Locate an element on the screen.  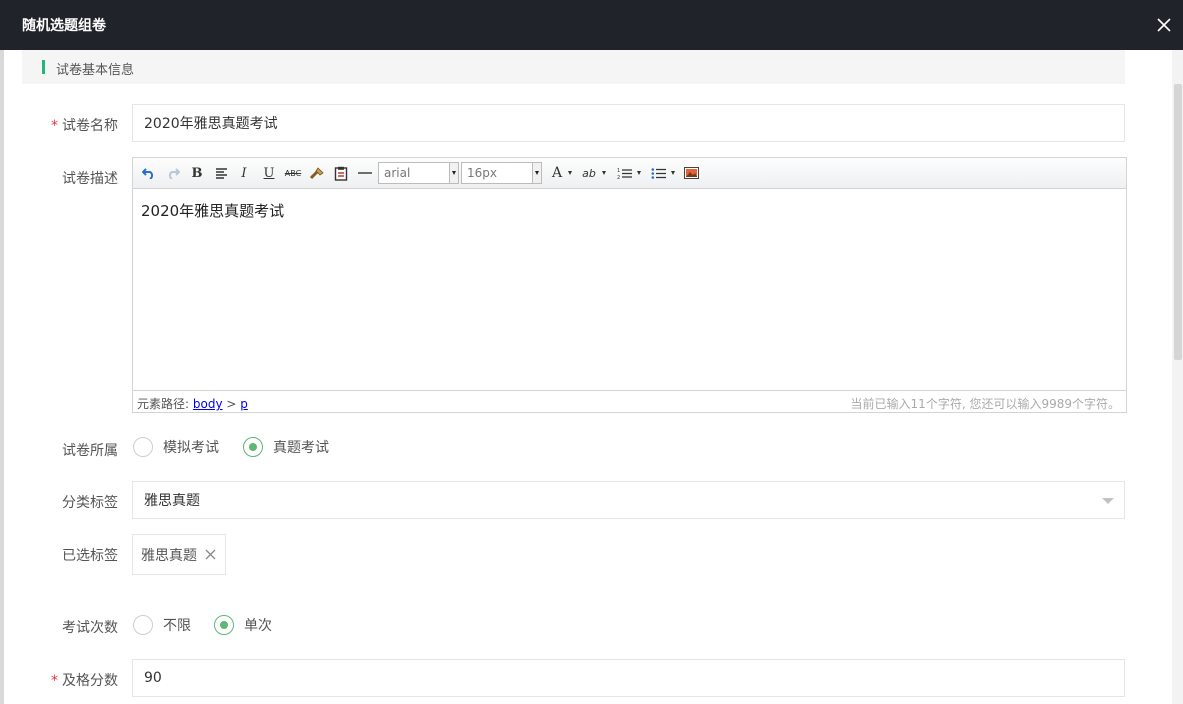
element-path: 元素路径: body > p is located at coordinates (192, 403).